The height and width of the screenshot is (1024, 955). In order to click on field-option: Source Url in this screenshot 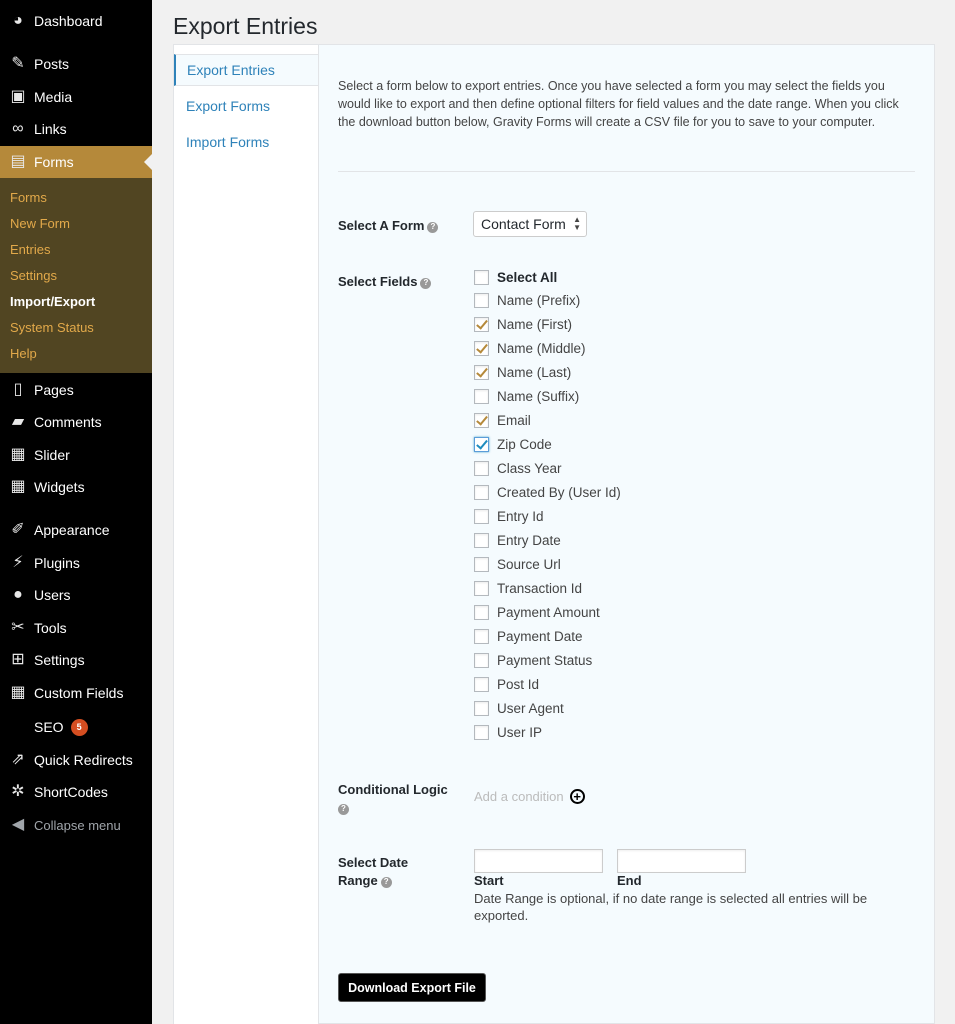, I will do `click(517, 564)`.